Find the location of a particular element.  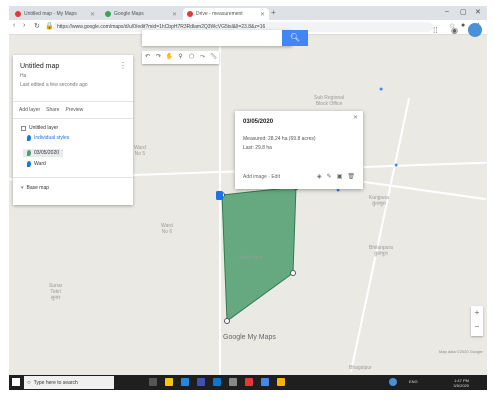

chrome-icon is located at coordinates (265, 382).